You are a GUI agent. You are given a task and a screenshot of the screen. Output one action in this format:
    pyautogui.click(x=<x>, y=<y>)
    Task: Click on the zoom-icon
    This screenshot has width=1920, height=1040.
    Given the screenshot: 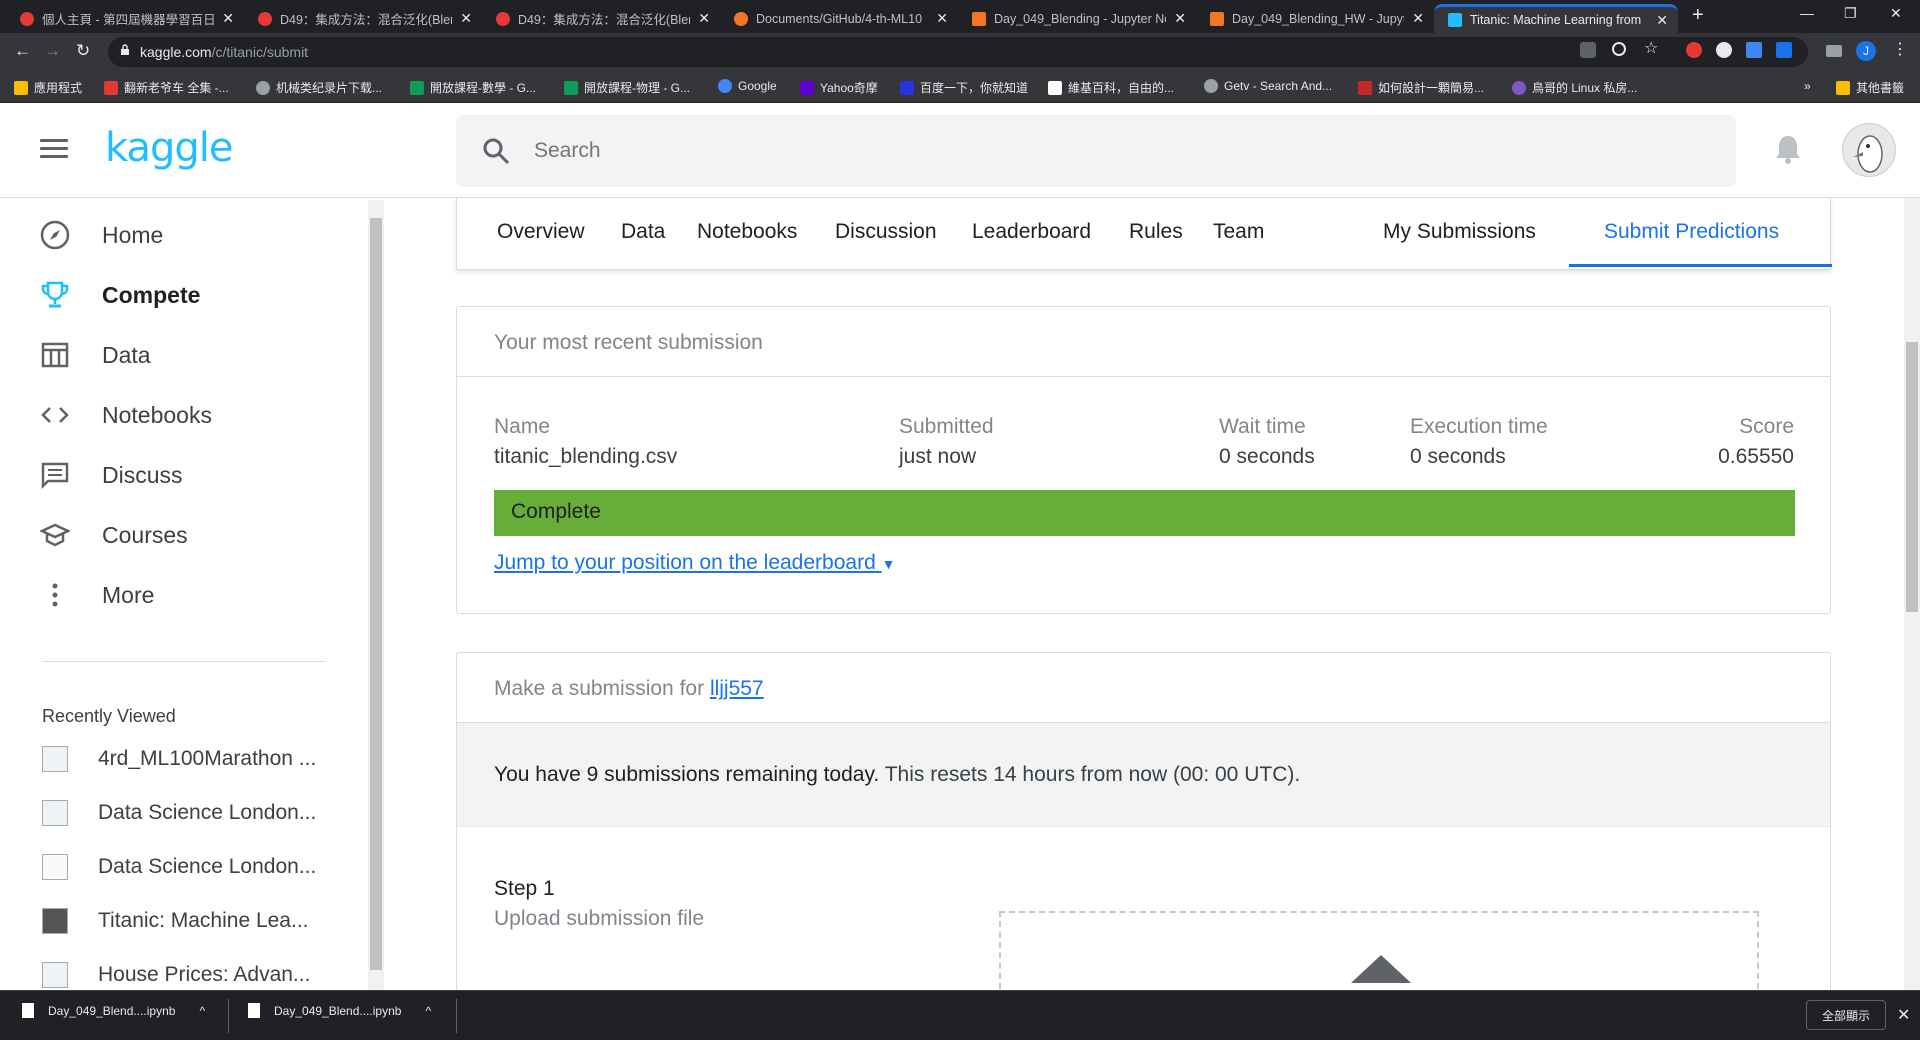 What is the action you would take?
    pyautogui.click(x=1619, y=49)
    